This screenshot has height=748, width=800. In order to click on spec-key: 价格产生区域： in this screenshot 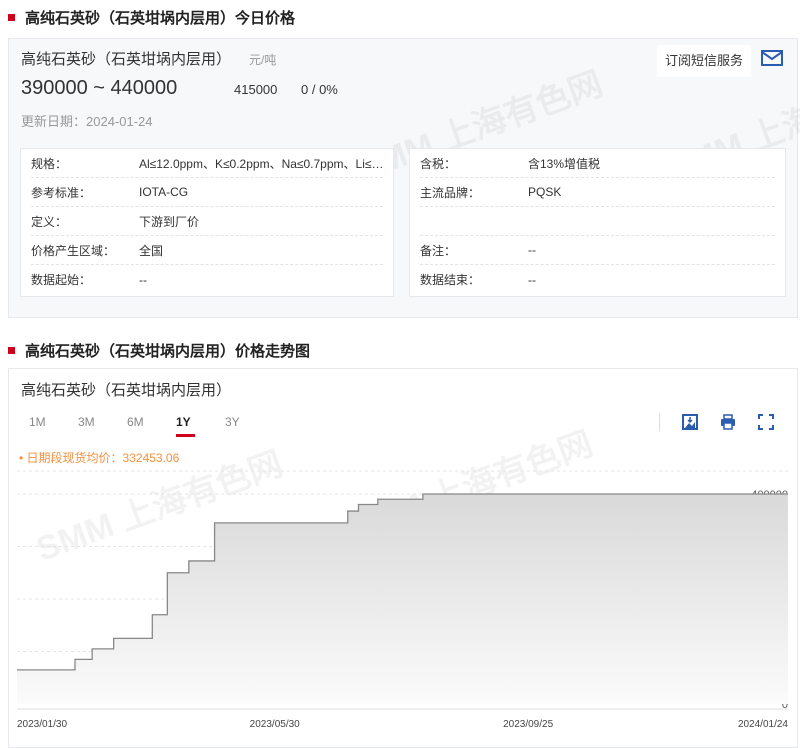, I will do `click(73, 250)`.